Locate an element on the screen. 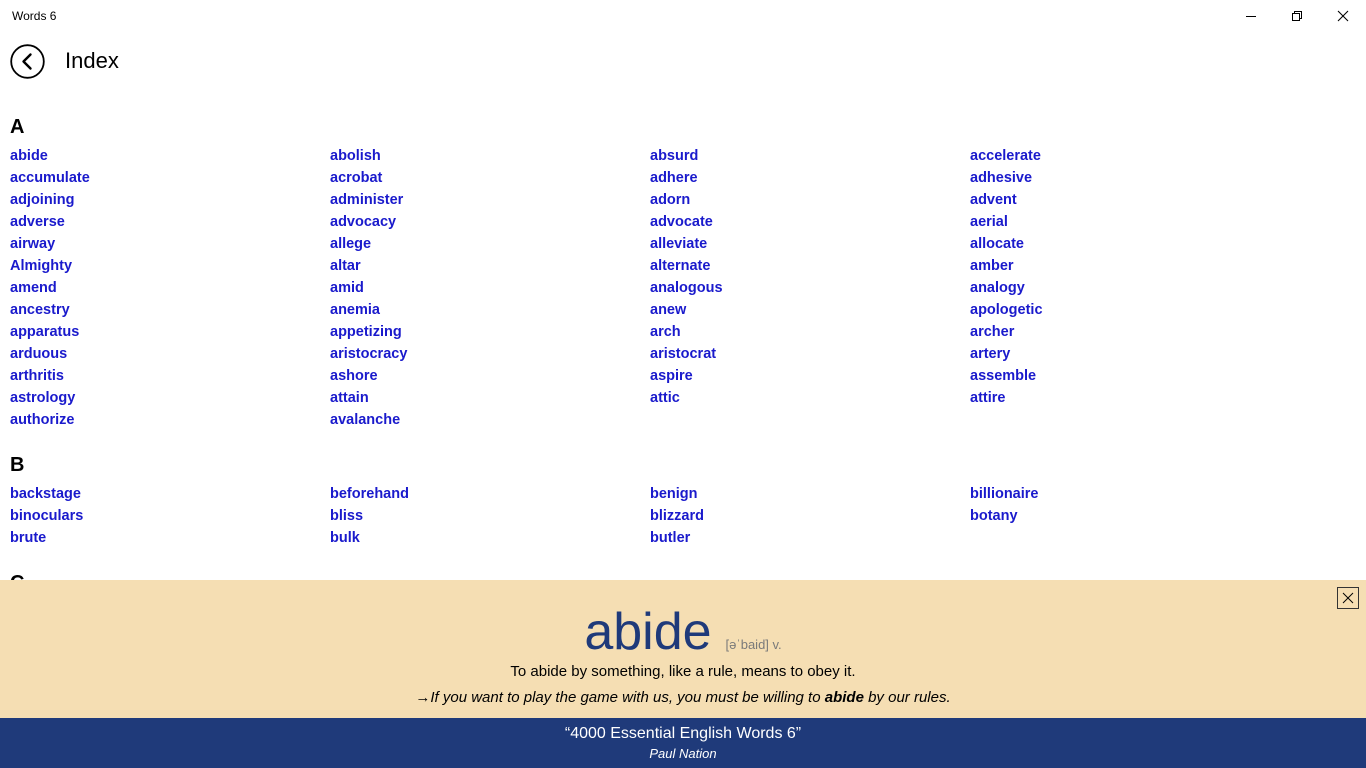  word-link: abolish is located at coordinates (355, 156).